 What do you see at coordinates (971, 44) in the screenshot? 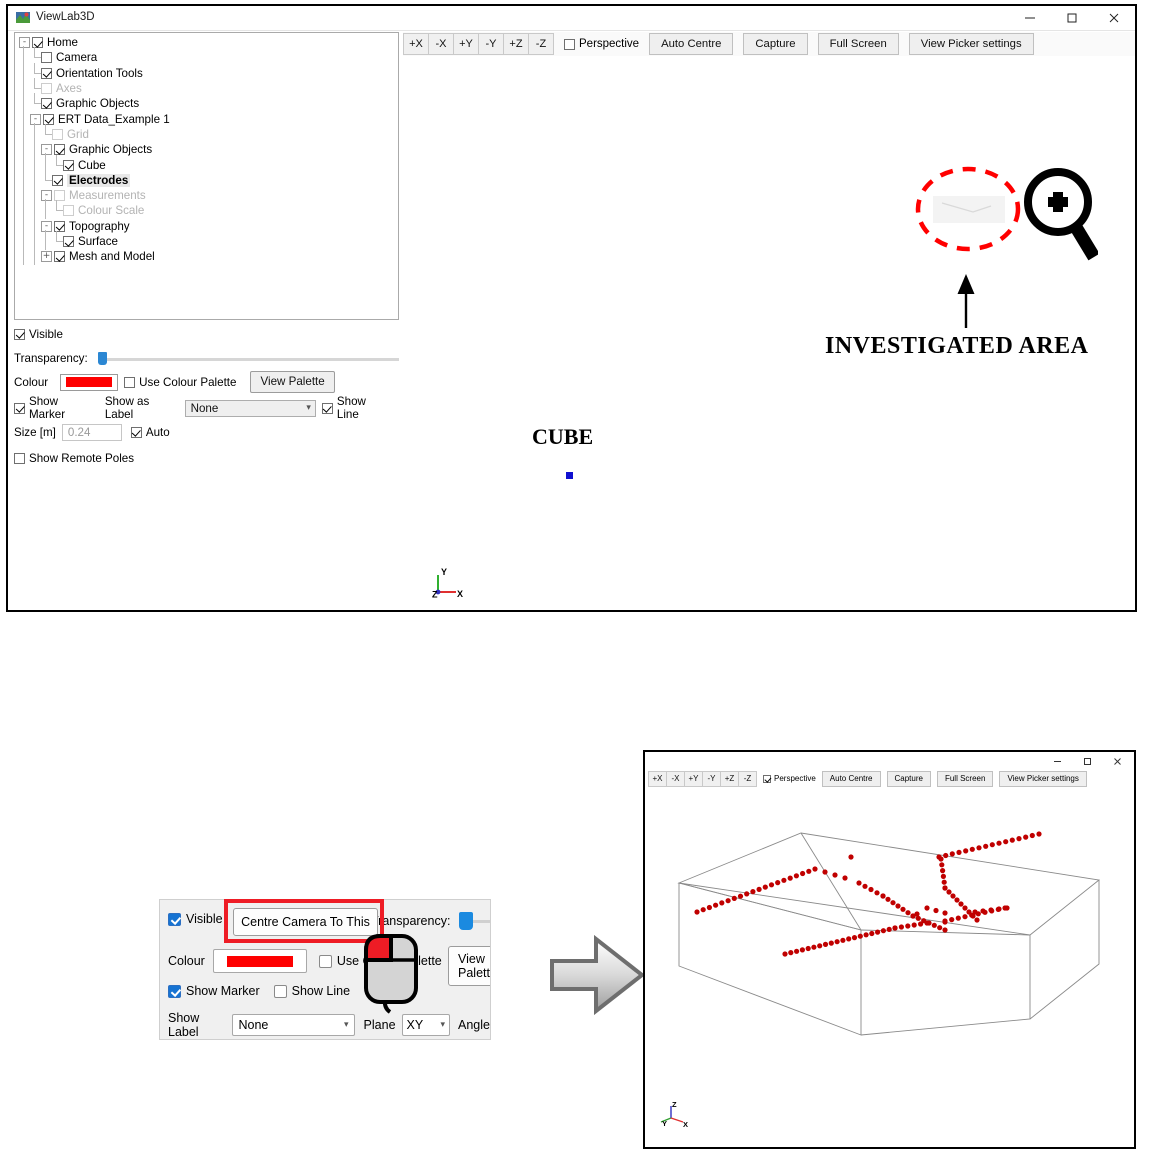
I see `view-picker-settings-button: View Picker settings` at bounding box center [971, 44].